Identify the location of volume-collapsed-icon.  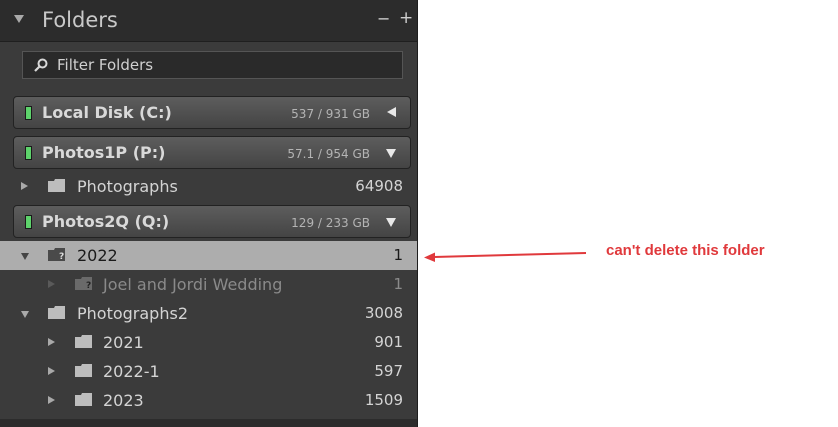
(391, 112).